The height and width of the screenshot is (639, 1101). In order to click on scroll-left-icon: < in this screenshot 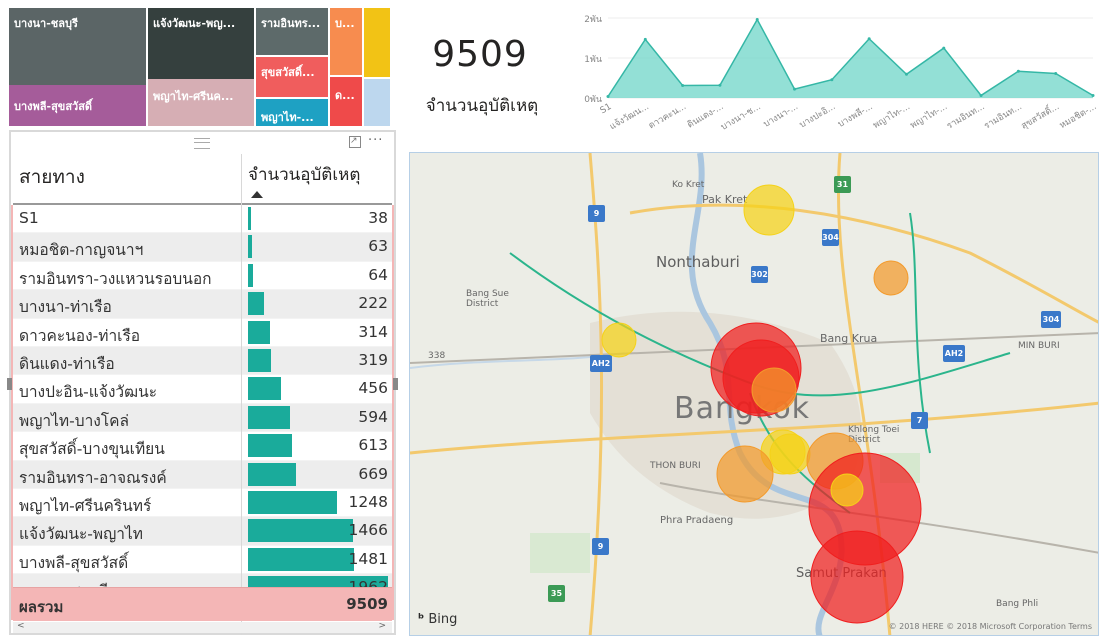, I will do `click(21, 626)`.